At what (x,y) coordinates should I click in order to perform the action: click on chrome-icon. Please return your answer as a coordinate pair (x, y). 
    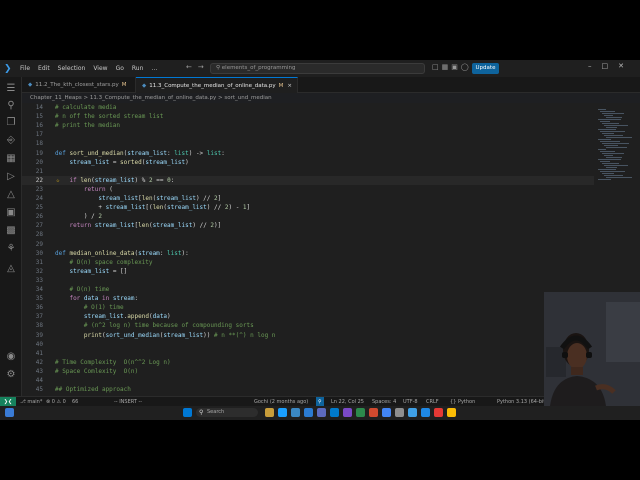
    Looking at the image, I should click on (386, 412).